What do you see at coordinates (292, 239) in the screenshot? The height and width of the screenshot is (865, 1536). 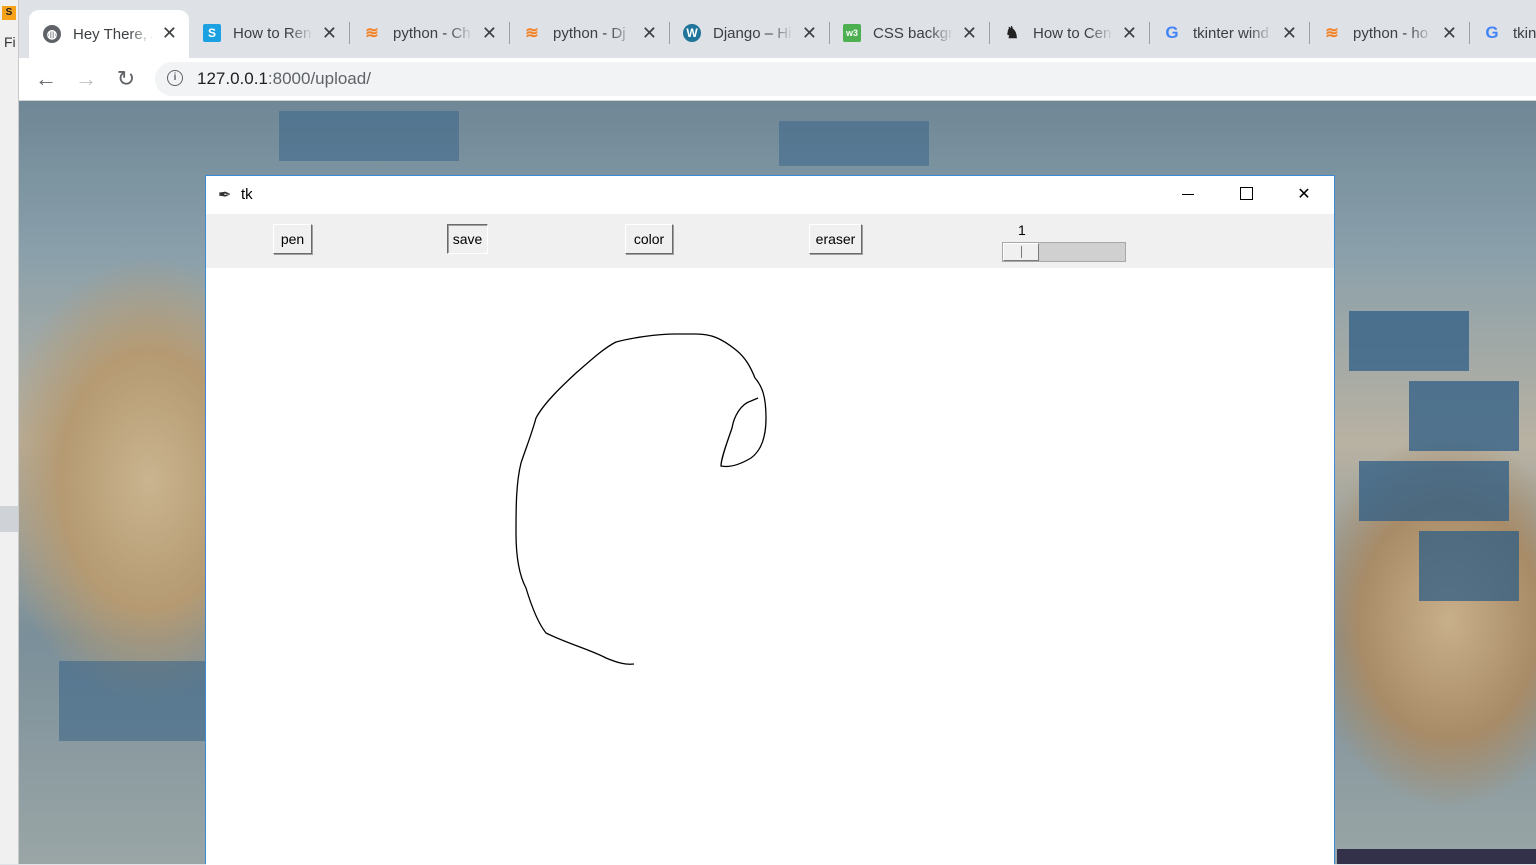 I see `pen-button: pen` at bounding box center [292, 239].